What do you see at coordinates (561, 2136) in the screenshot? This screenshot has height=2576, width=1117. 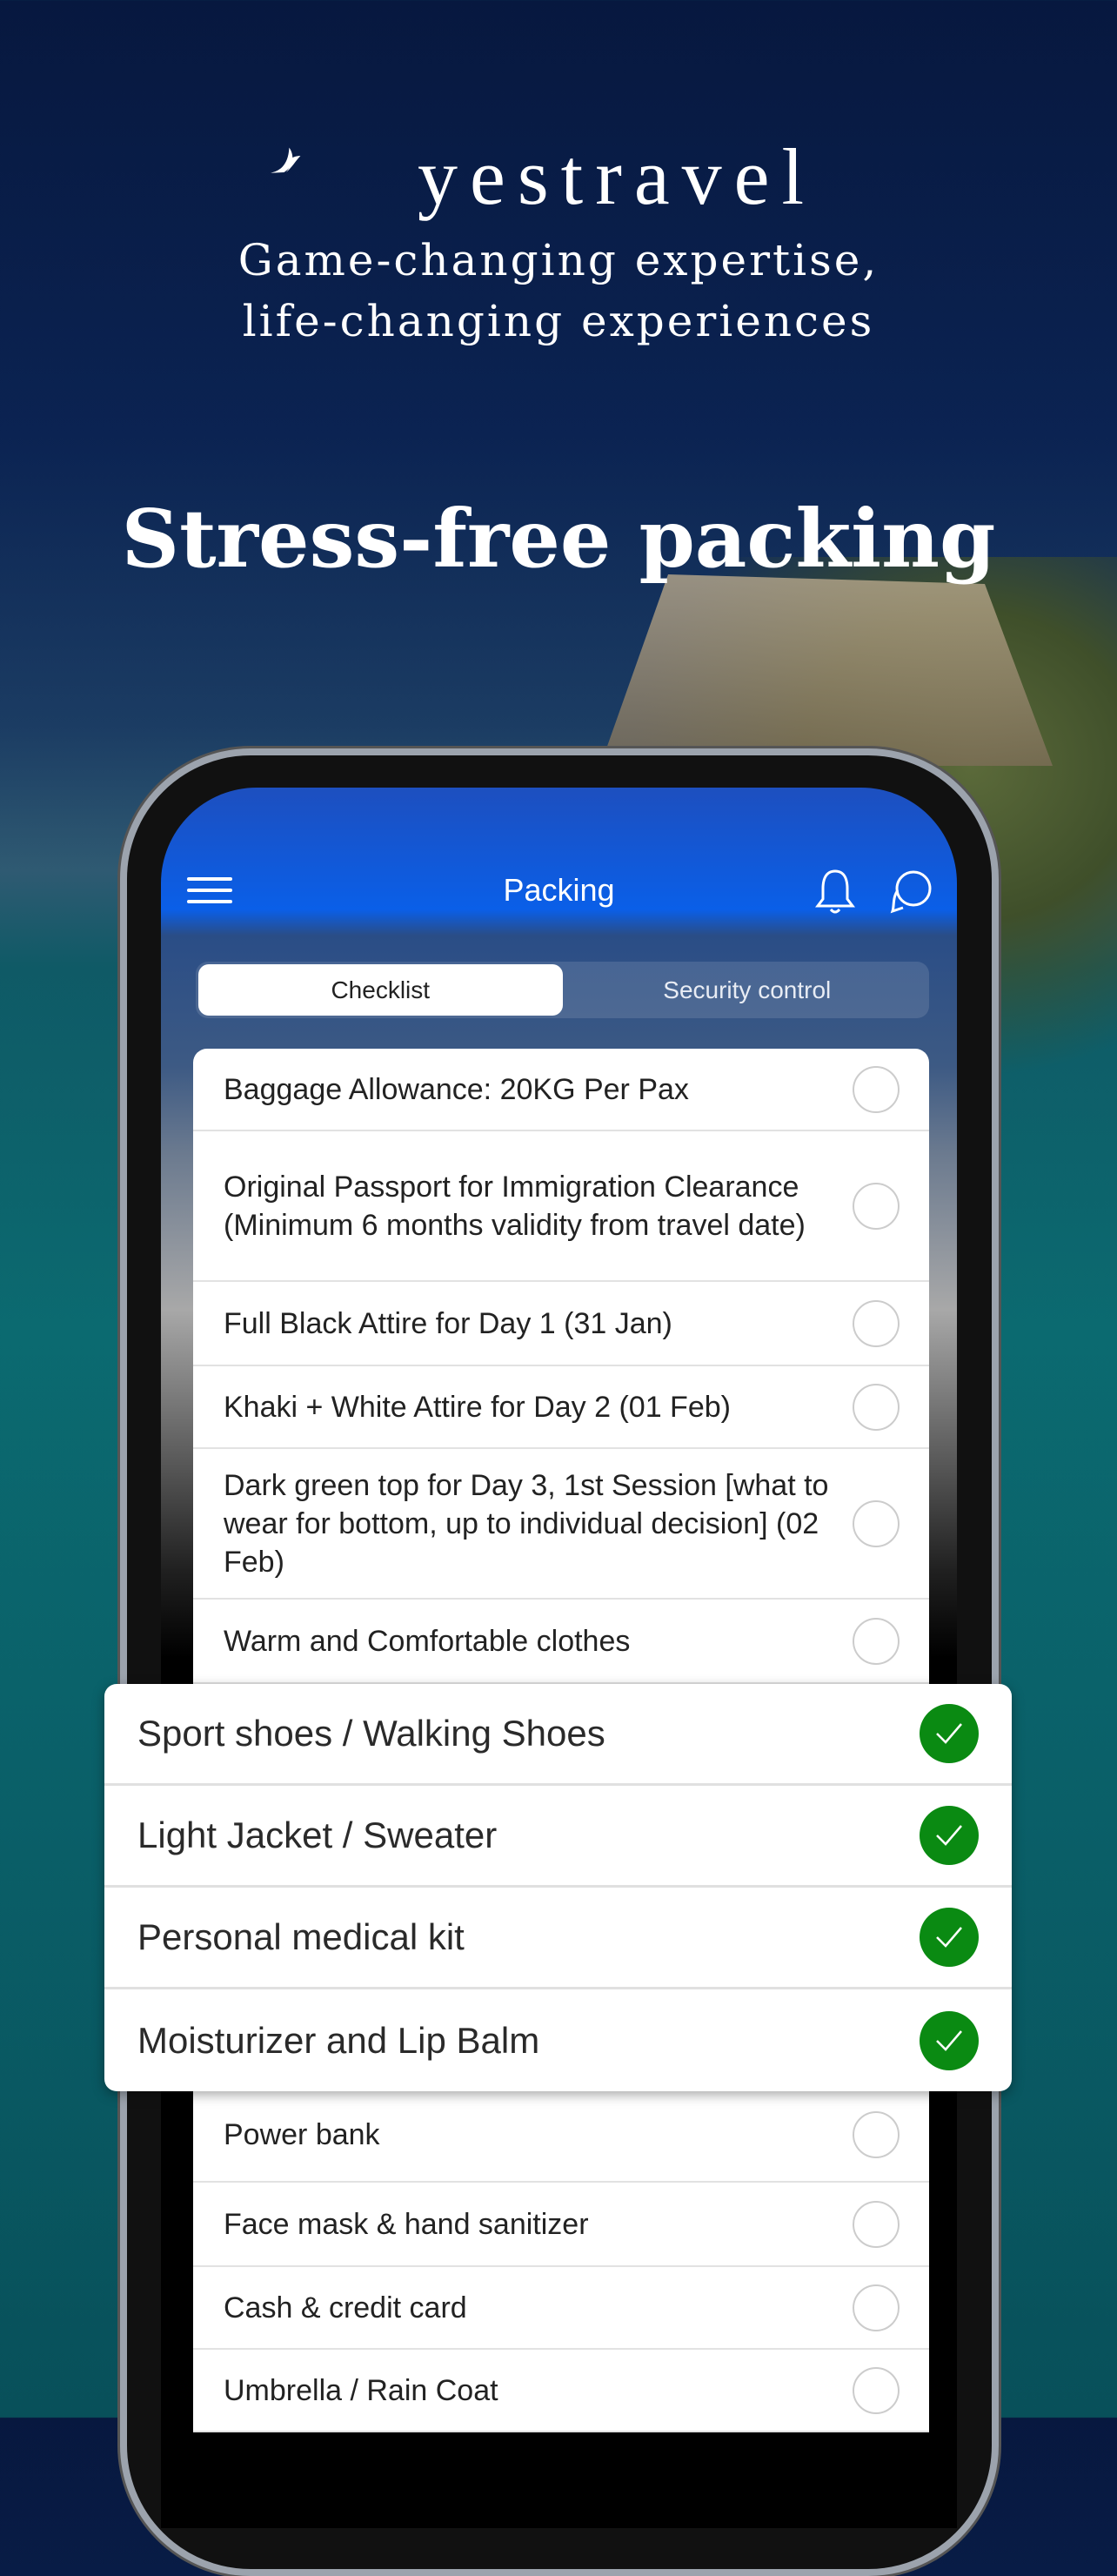 I see `list-item: Power bank` at bounding box center [561, 2136].